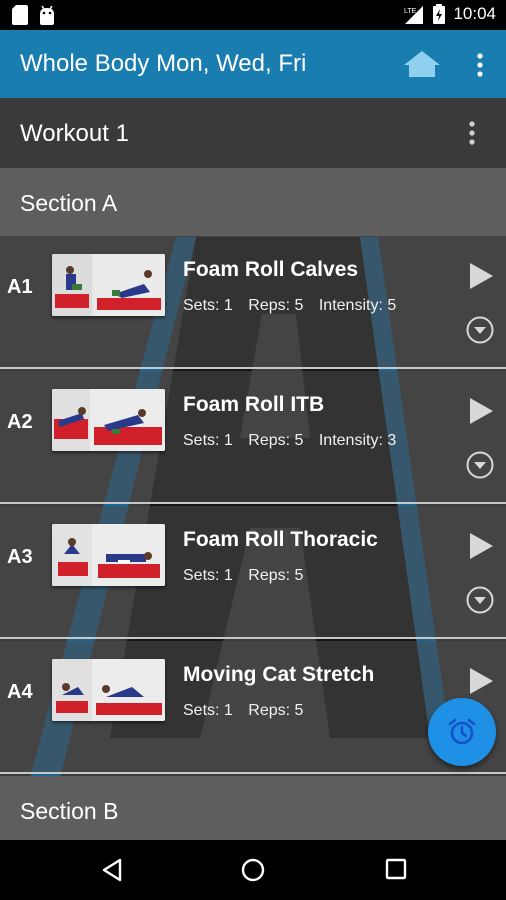 This screenshot has height=900, width=506. I want to click on status-bar: LTE 10:04, so click(253, 15).